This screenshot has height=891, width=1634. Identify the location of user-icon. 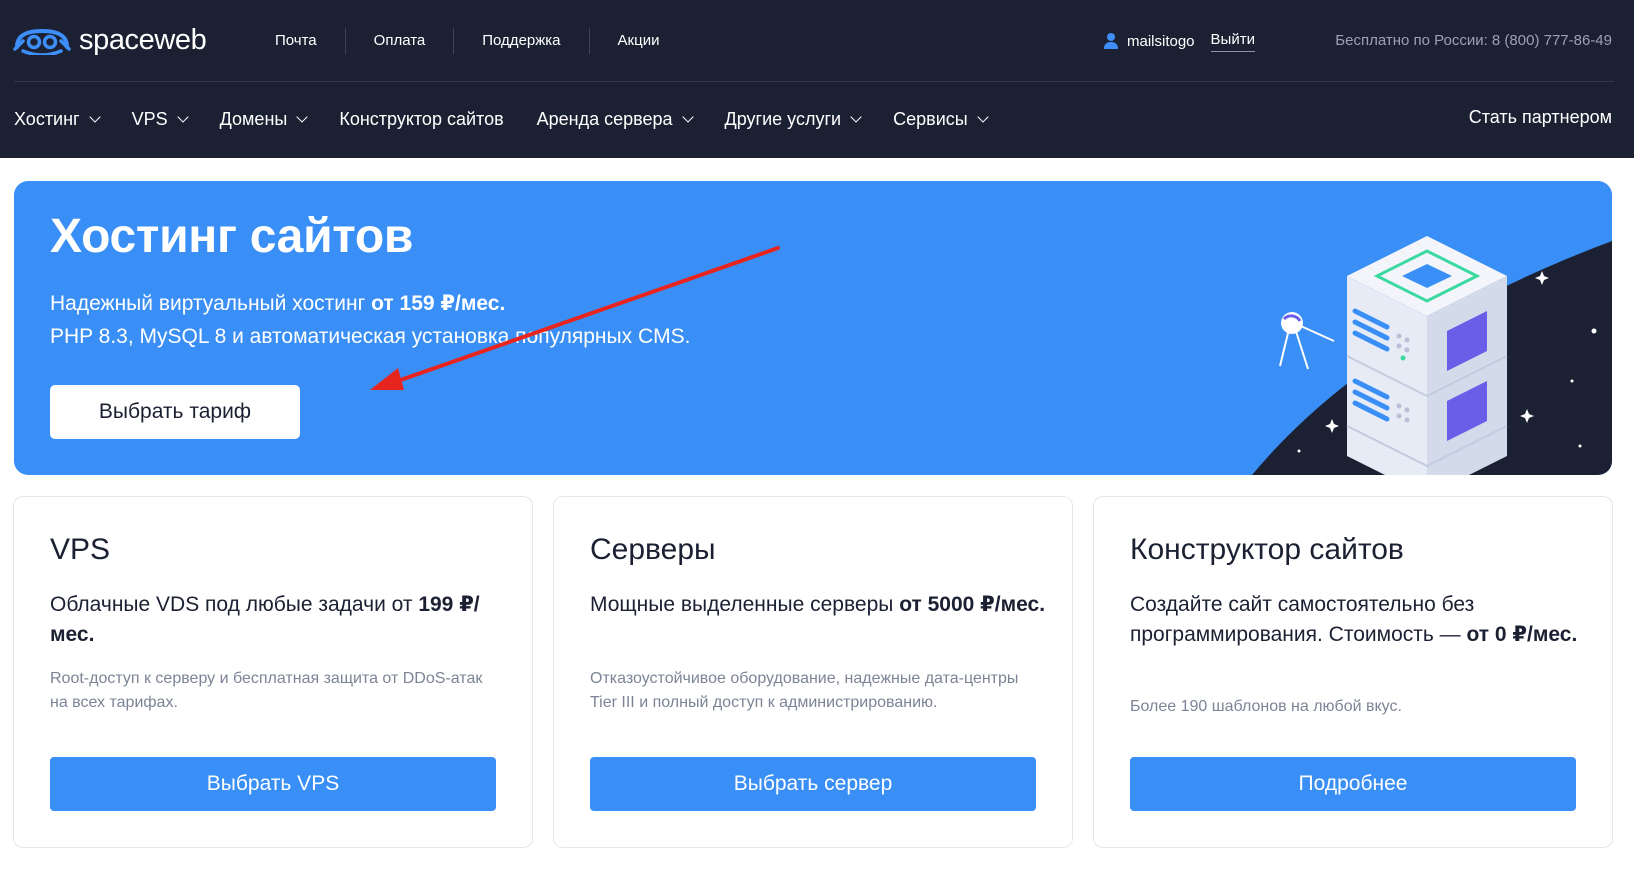
(1111, 41).